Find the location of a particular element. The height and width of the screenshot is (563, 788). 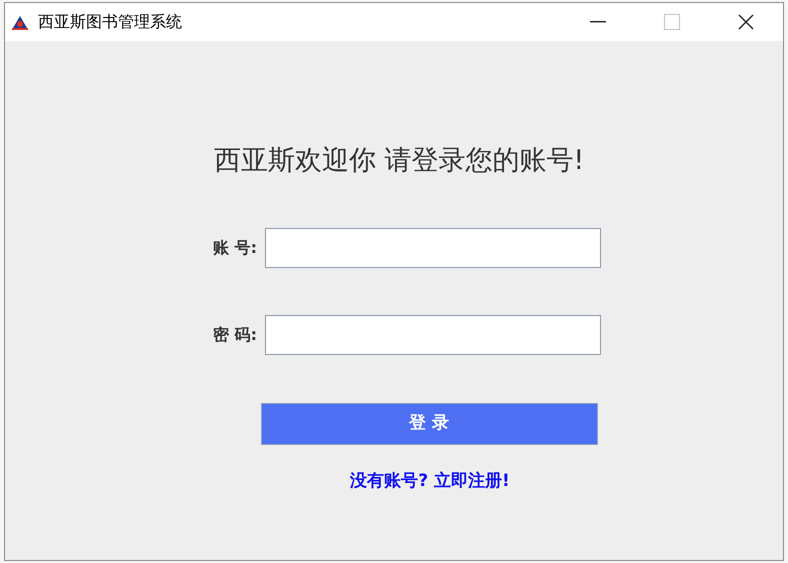

field-label: 密 码: is located at coordinates (235, 335).